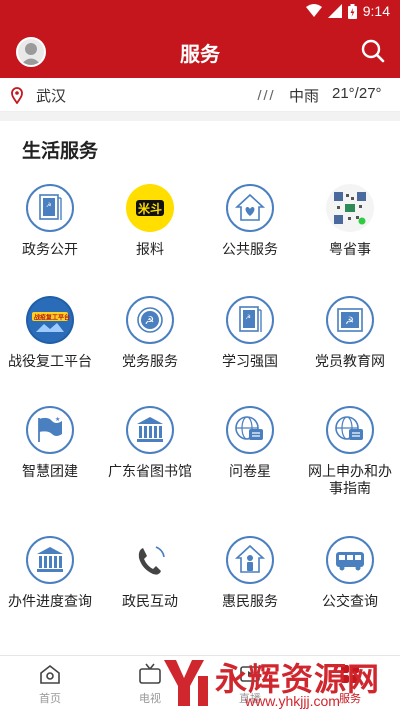 This screenshot has width=400, height=711. I want to click on cellular-signal-icon, so click(334, 11).